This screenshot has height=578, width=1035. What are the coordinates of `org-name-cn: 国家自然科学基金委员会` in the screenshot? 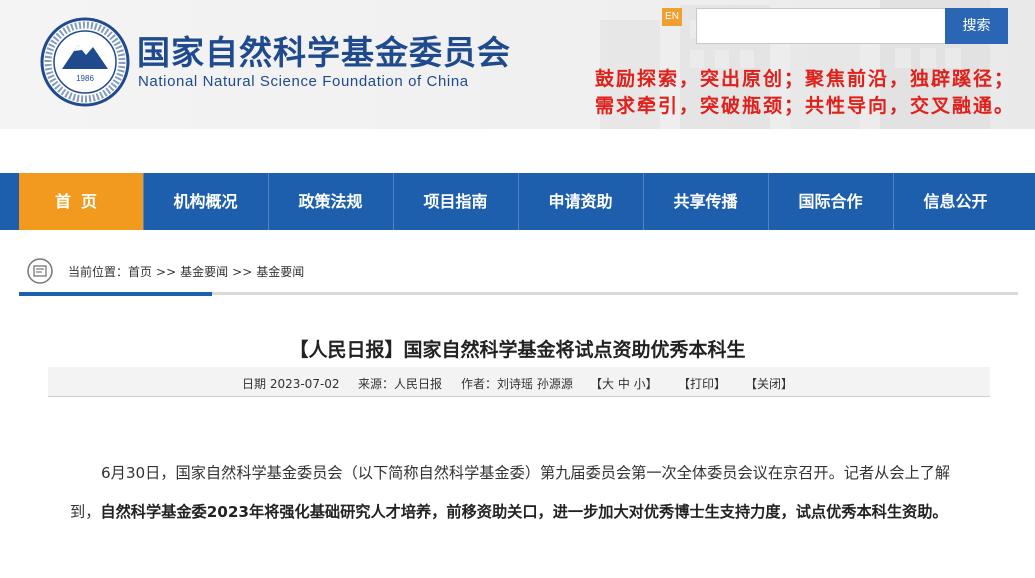 It's located at (324, 52).